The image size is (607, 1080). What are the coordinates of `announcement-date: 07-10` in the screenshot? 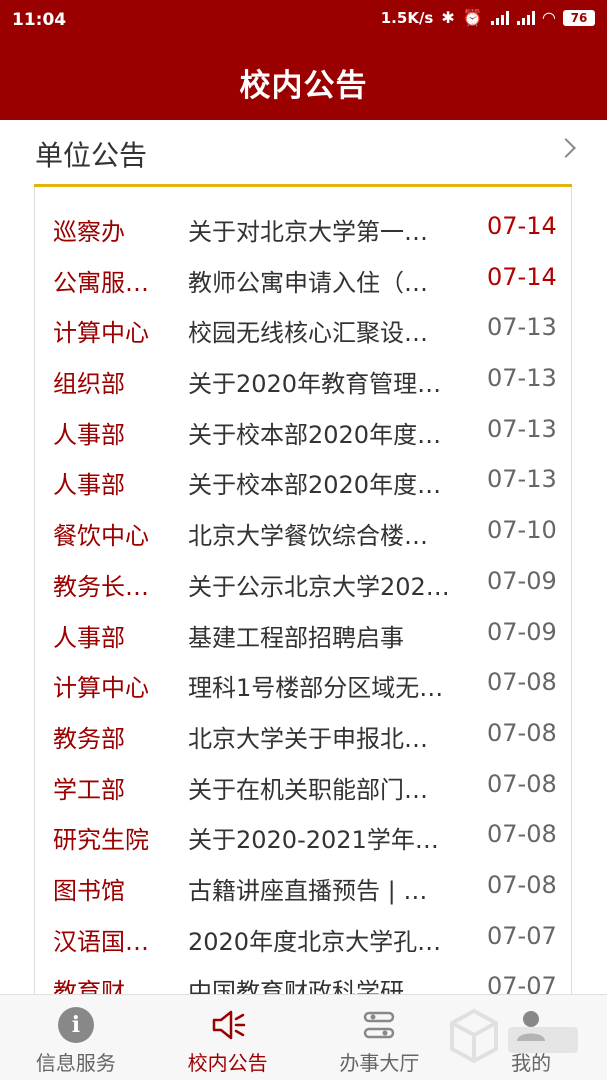 It's located at (522, 530).